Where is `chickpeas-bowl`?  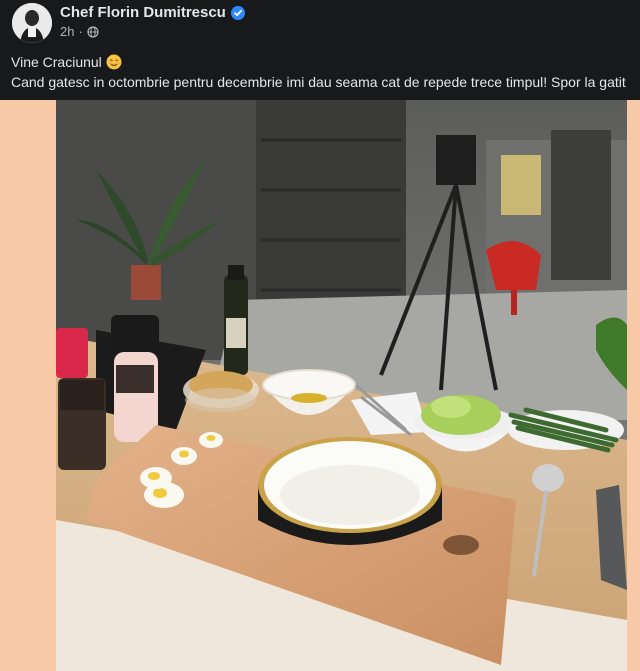 chickpeas-bowl is located at coordinates (221, 391).